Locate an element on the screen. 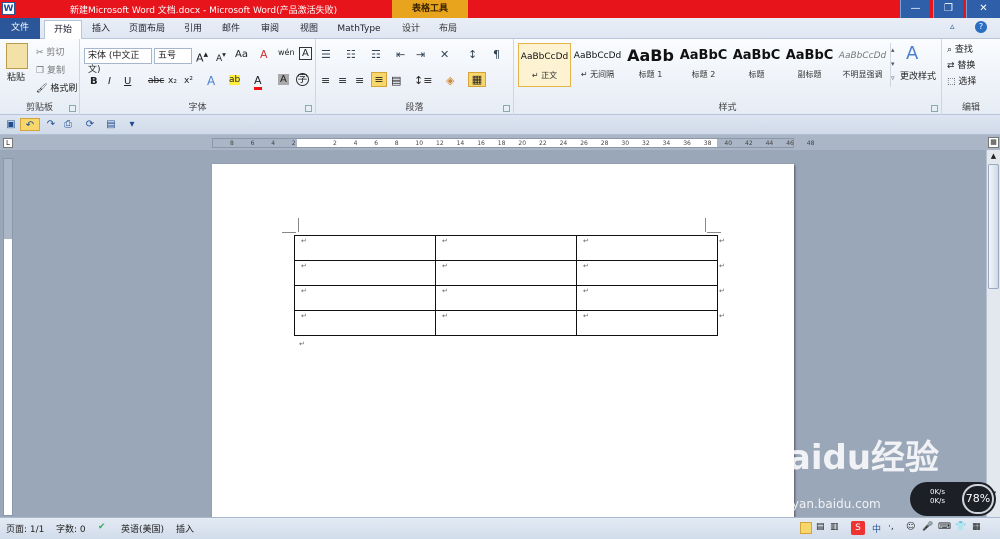 The height and width of the screenshot is (539, 1000). italic-button: I is located at coordinates (109, 81).